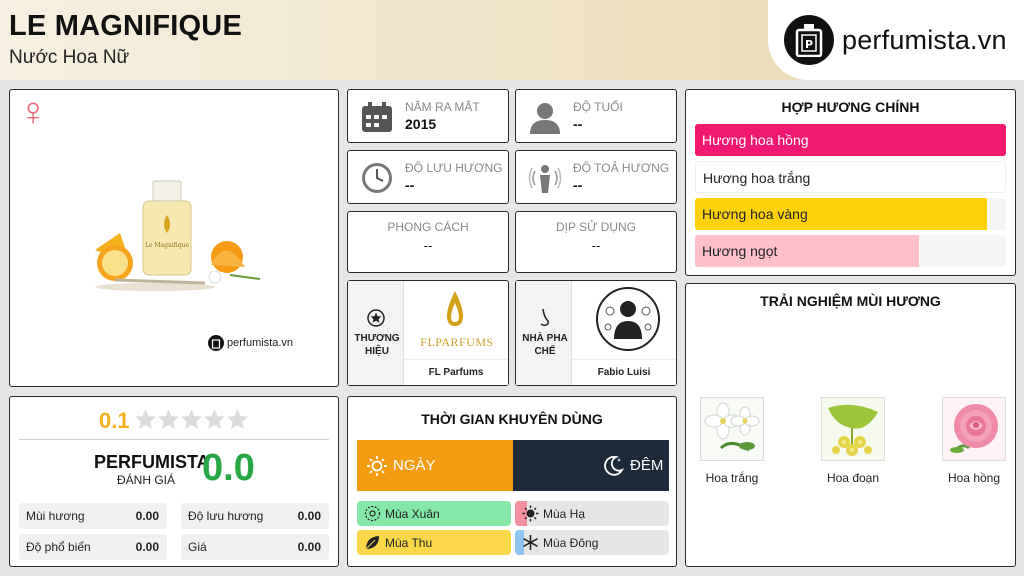 Image resolution: width=1024 pixels, height=576 pixels. Describe the element at coordinates (628, 319) in the screenshot. I see `perfumer-avatar` at that location.